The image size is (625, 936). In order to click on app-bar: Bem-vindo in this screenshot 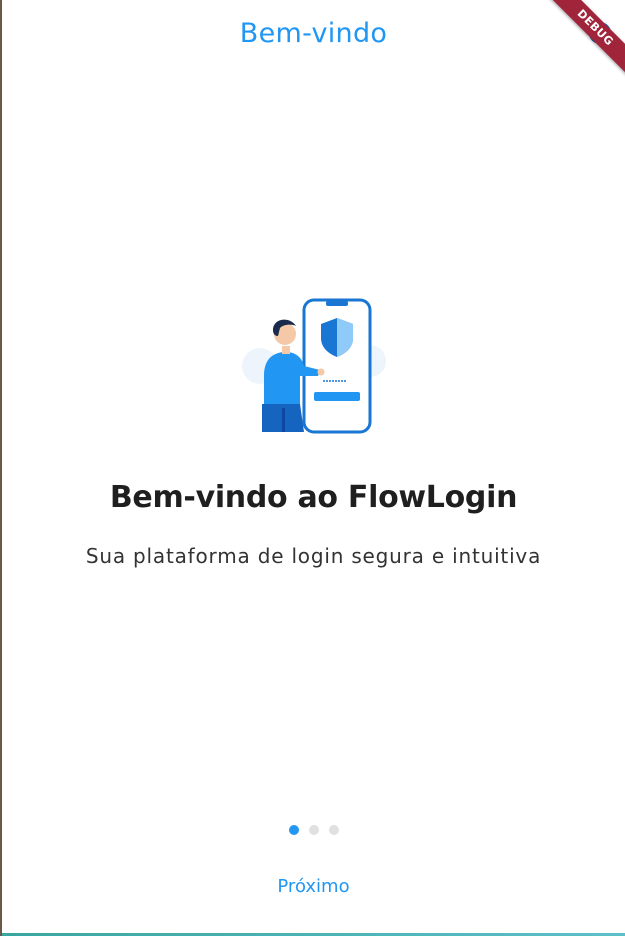, I will do `click(313, 33)`.